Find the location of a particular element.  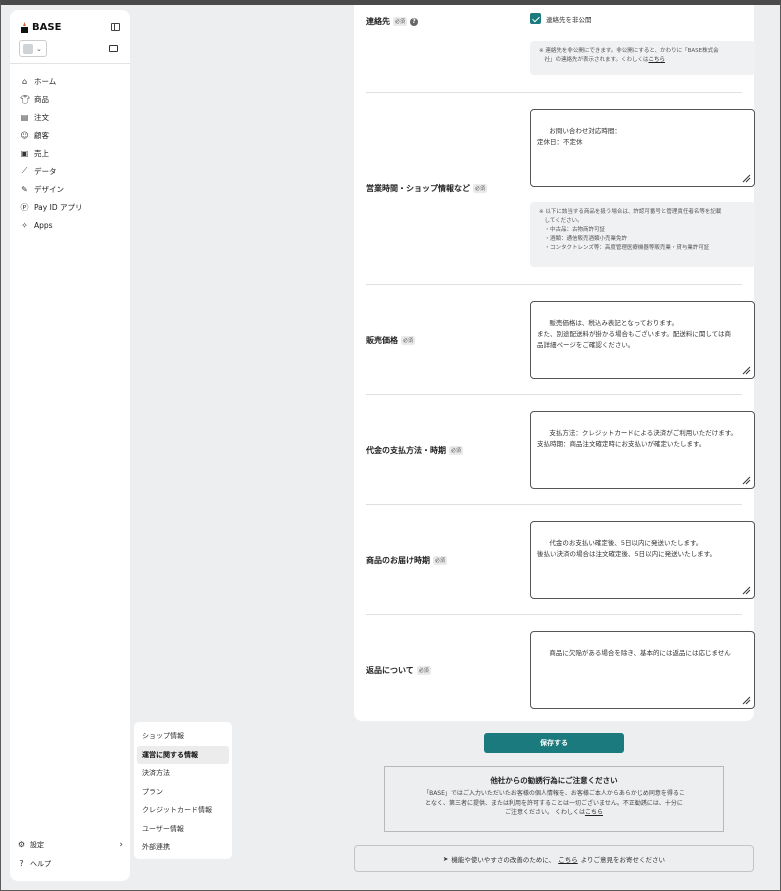

gear-icon: ⚙ is located at coordinates (21, 844).